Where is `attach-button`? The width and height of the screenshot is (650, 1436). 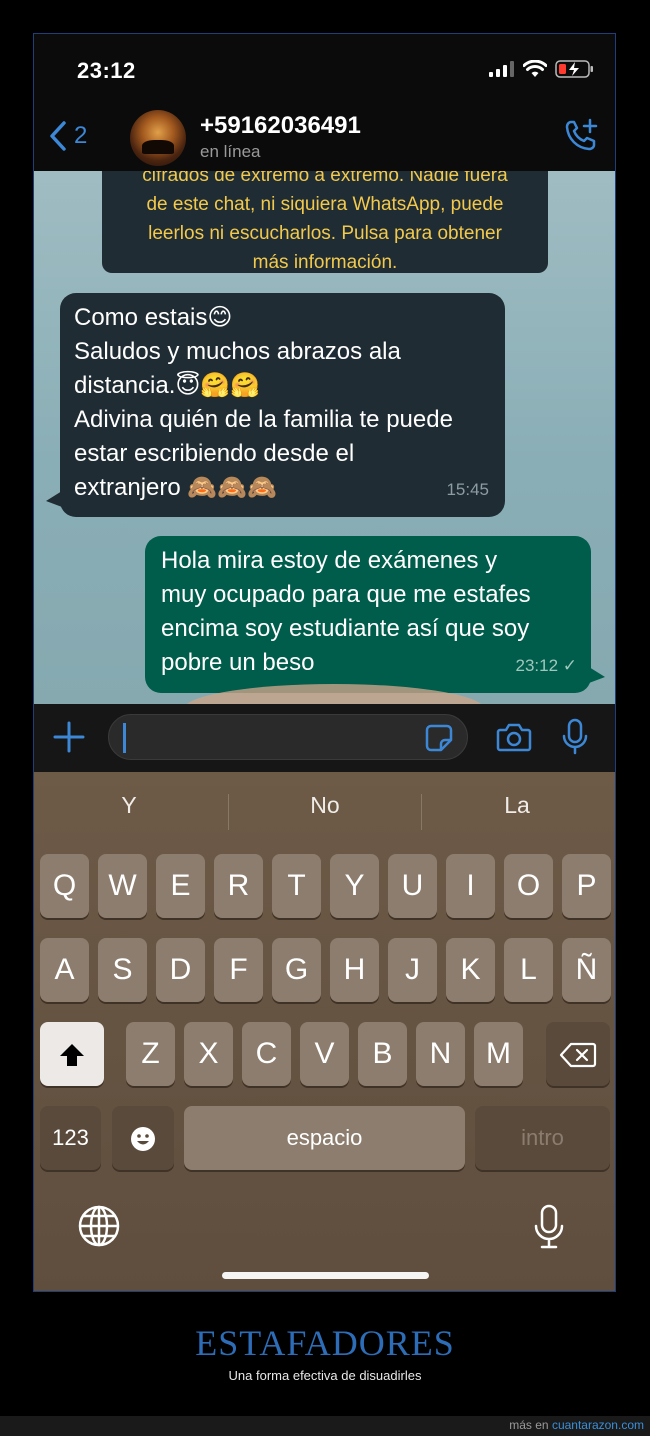
attach-button is located at coordinates (69, 739).